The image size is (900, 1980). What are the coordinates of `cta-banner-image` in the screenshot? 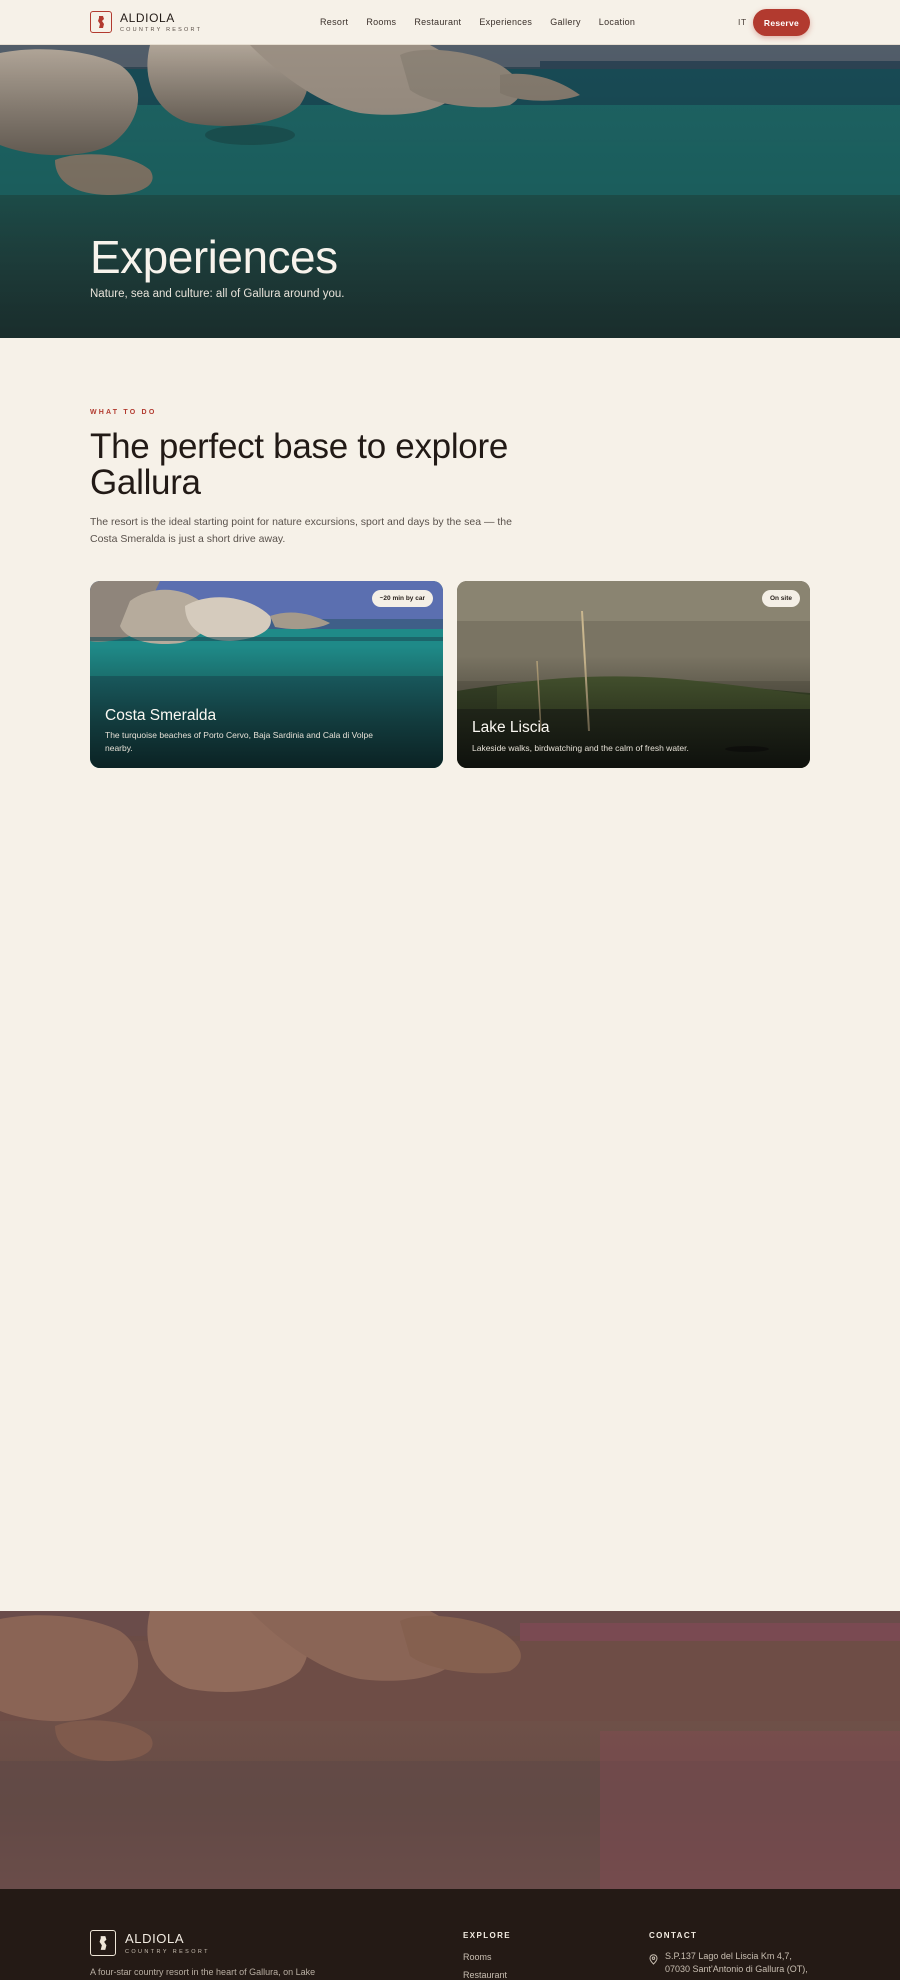 It's located at (450, 1750).